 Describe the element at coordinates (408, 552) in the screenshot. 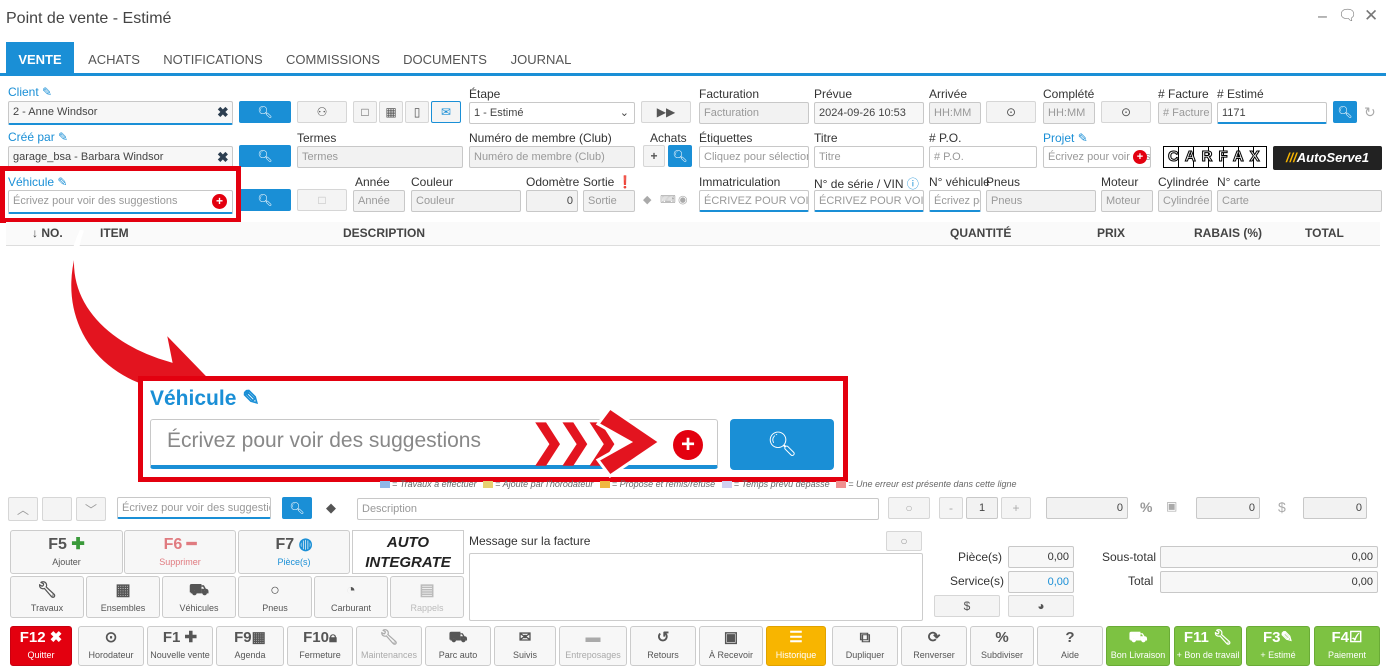

I see `autointegrate-logo: AUTO INTEGRATE` at that location.